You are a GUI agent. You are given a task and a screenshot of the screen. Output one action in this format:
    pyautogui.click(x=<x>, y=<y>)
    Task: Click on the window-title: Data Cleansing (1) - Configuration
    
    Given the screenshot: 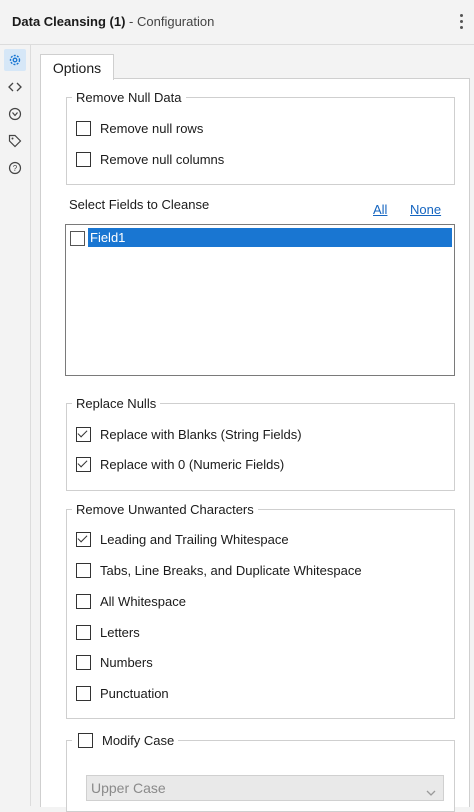 What is the action you would take?
    pyautogui.click(x=113, y=21)
    